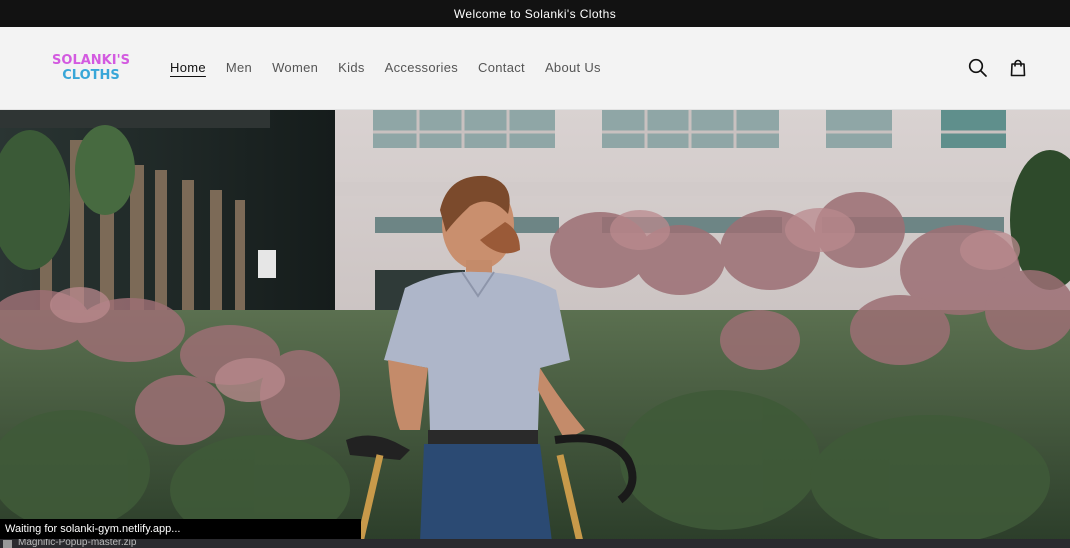 The image size is (1070, 548). I want to click on search-icon, so click(977, 67).